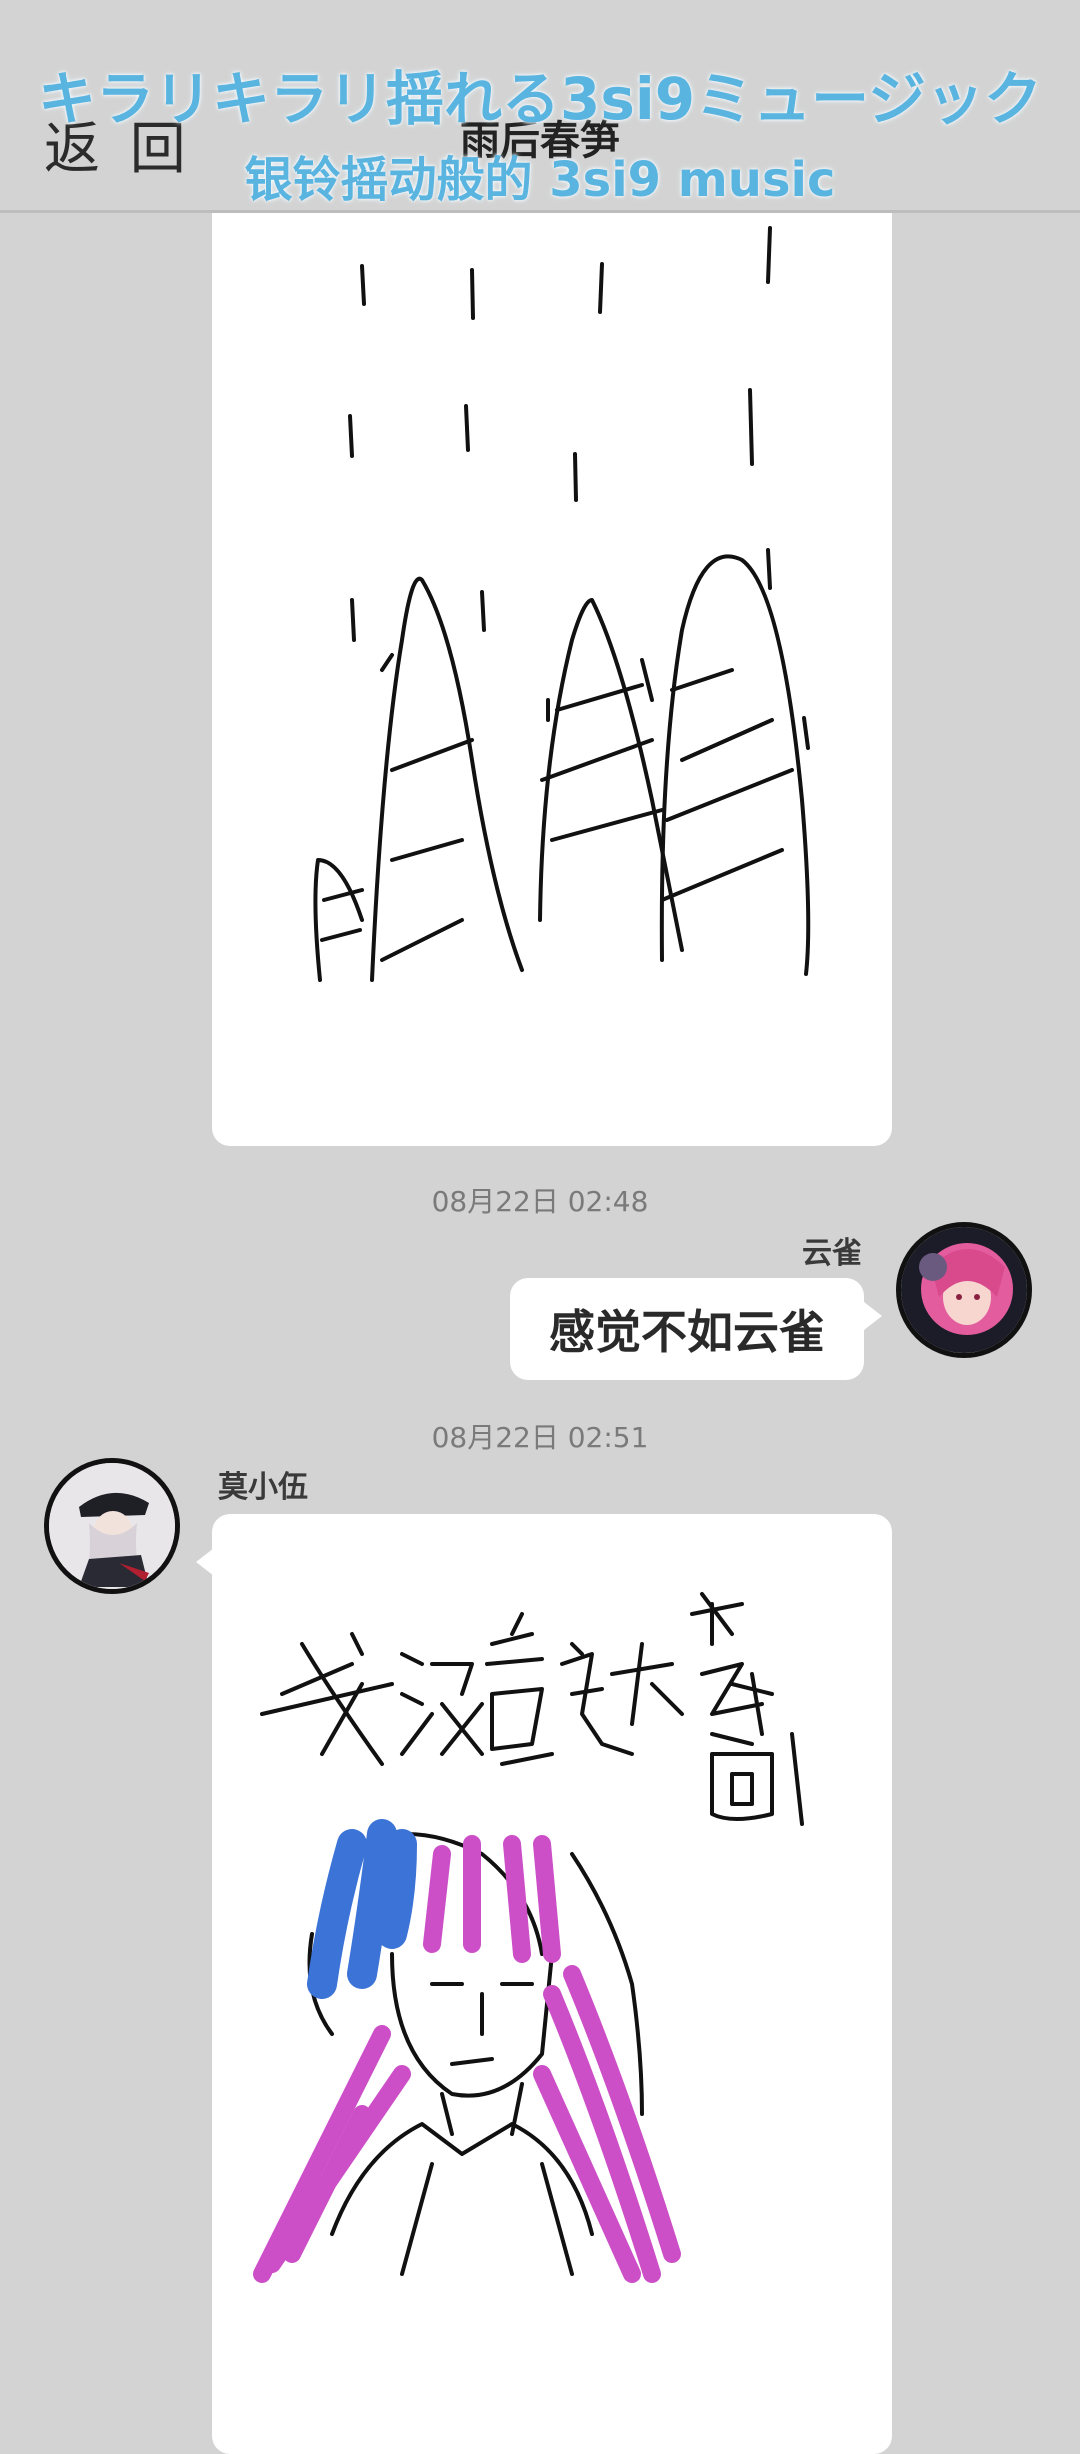 The height and width of the screenshot is (2454, 1080). What do you see at coordinates (687, 1329) in the screenshot?
I see `text-message-bubble: 感觉不如云雀` at bounding box center [687, 1329].